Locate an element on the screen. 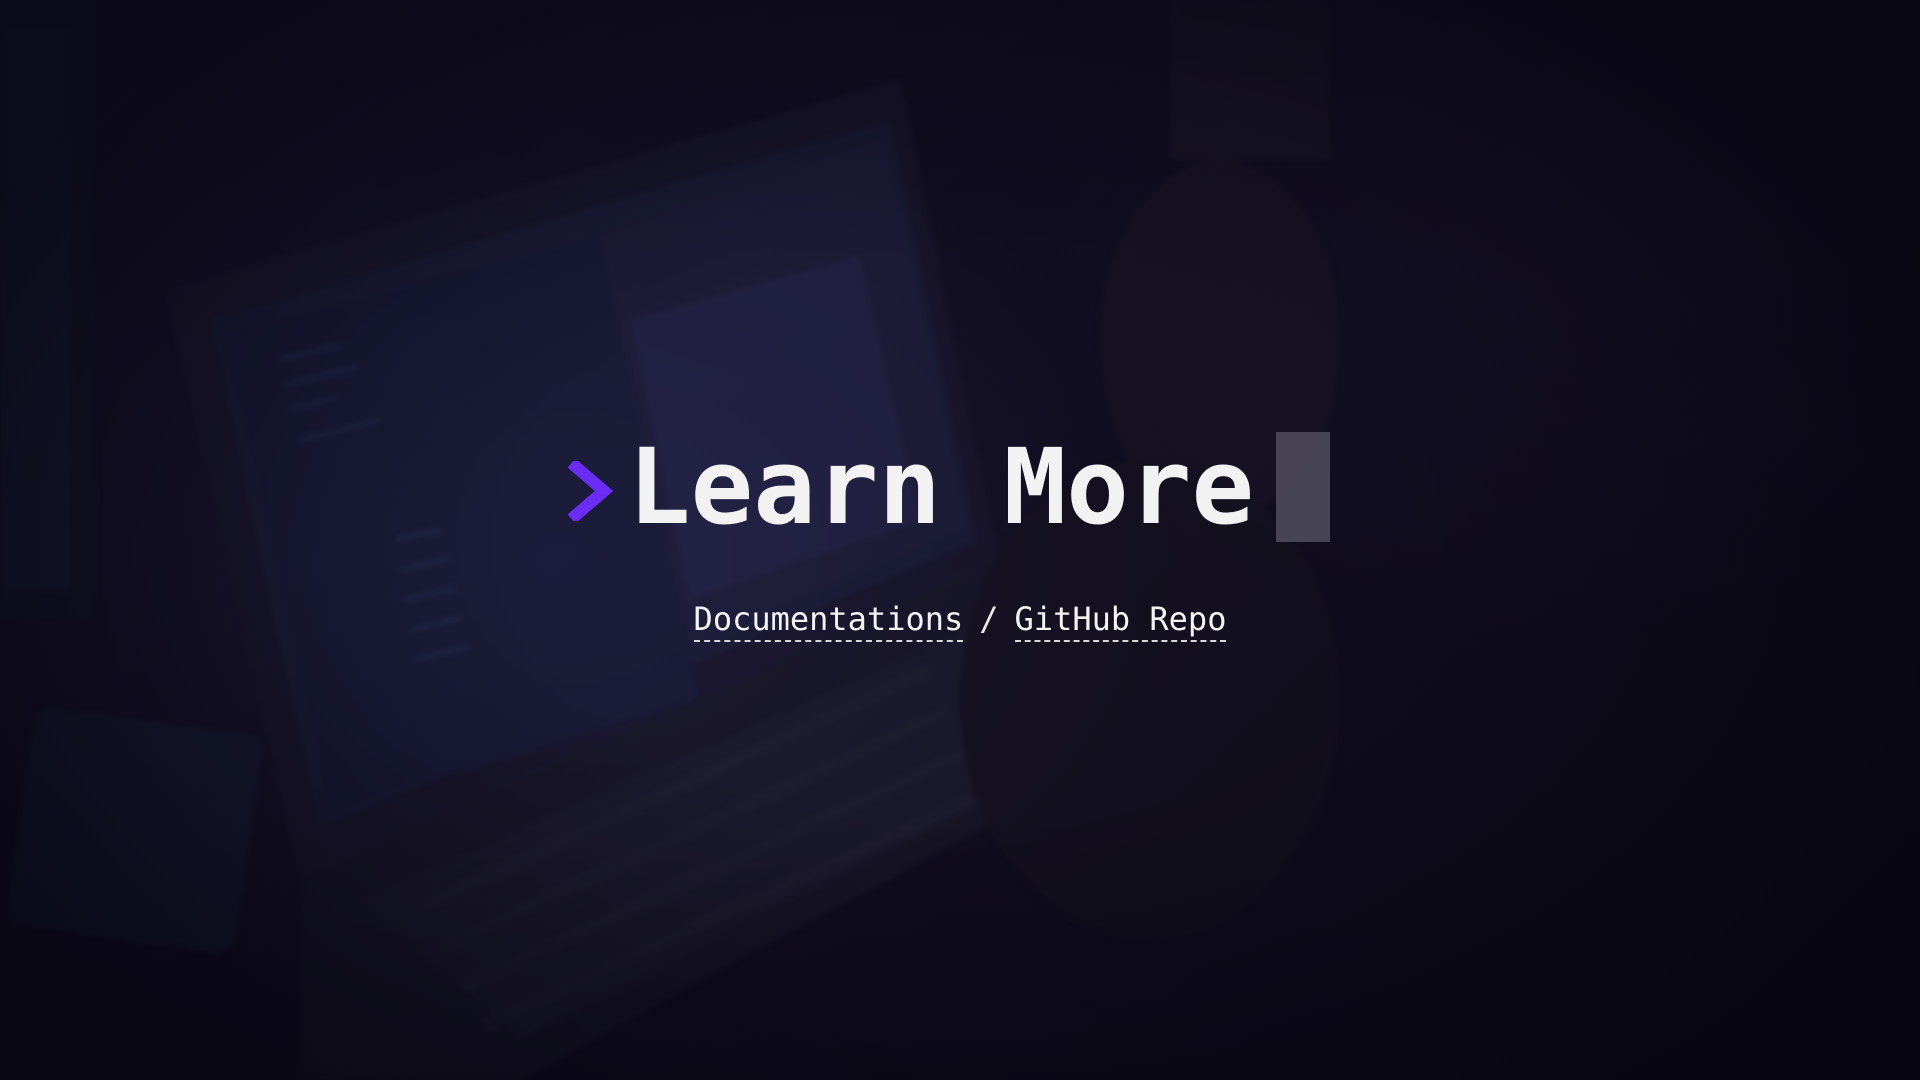 The image size is (1920, 1080). github-repo-link: GitHub Repo is located at coordinates (1120, 621).